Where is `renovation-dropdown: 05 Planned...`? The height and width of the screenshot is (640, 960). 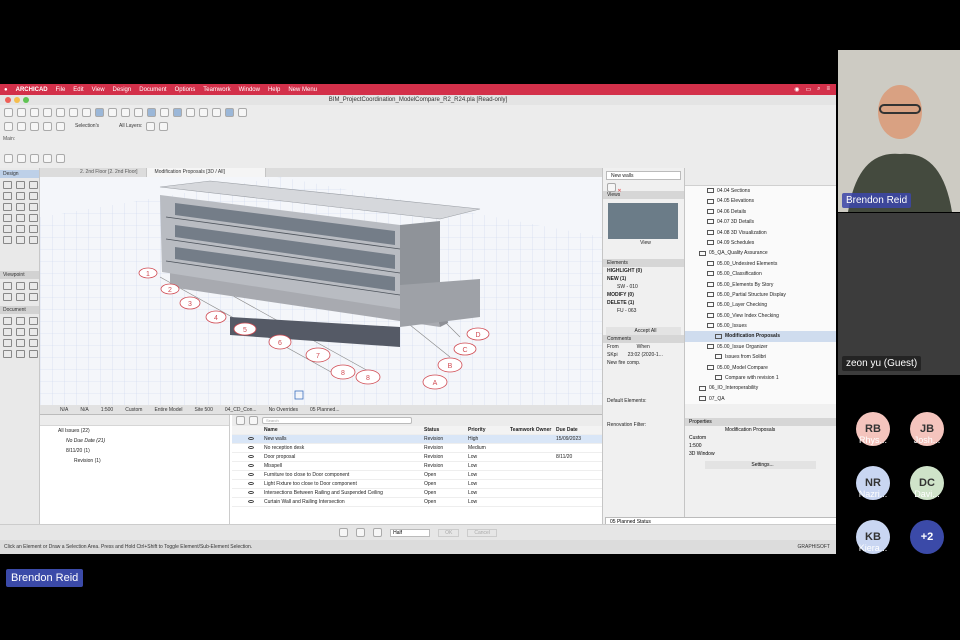
renovation-dropdown: 05 Planned... is located at coordinates (324, 410).